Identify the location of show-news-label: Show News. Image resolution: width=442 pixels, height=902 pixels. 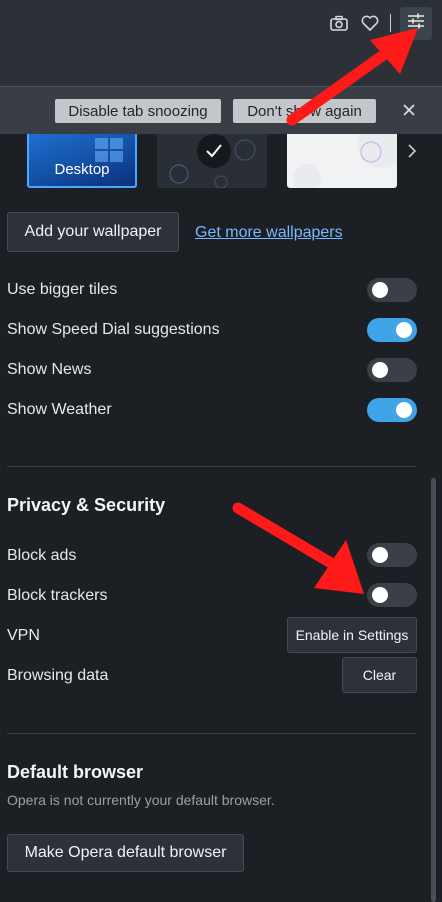
(49, 369).